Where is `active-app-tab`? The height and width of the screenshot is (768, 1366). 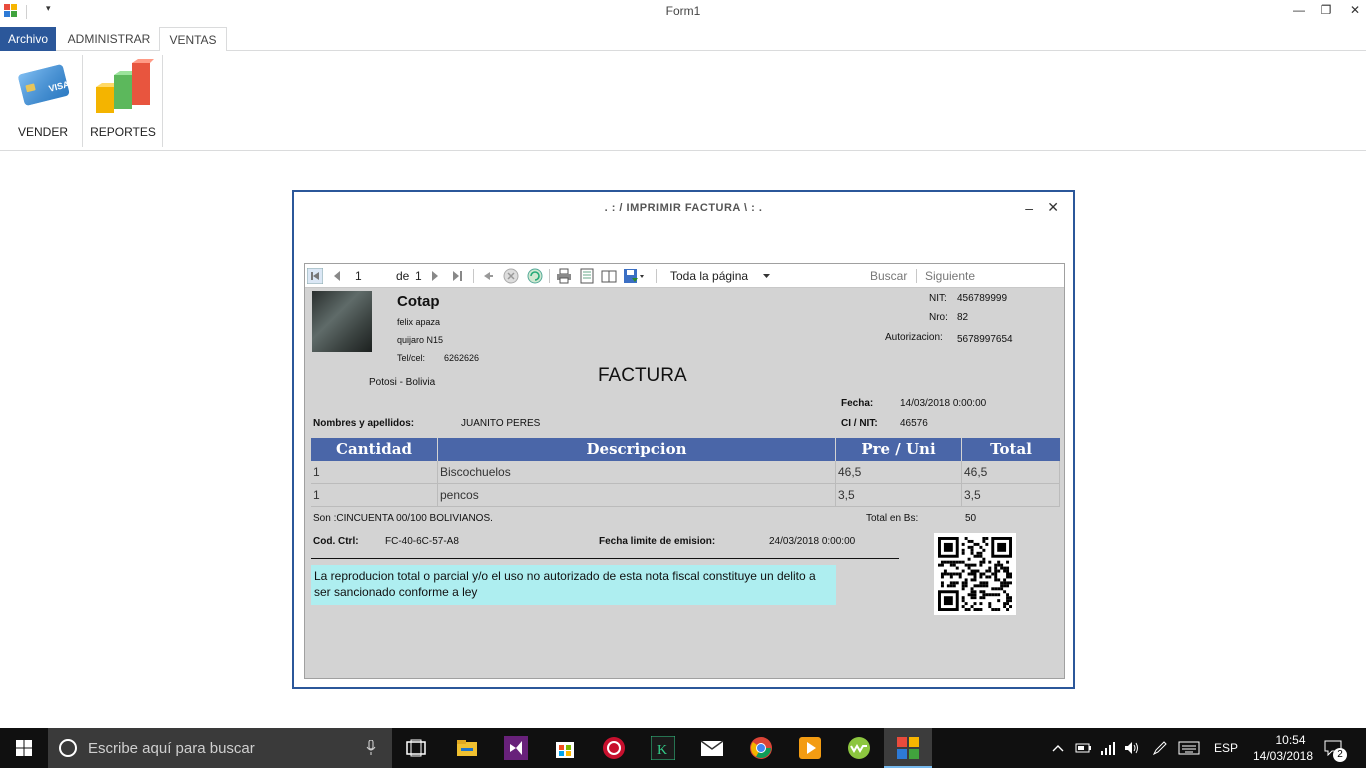
active-app-tab is located at coordinates (908, 748).